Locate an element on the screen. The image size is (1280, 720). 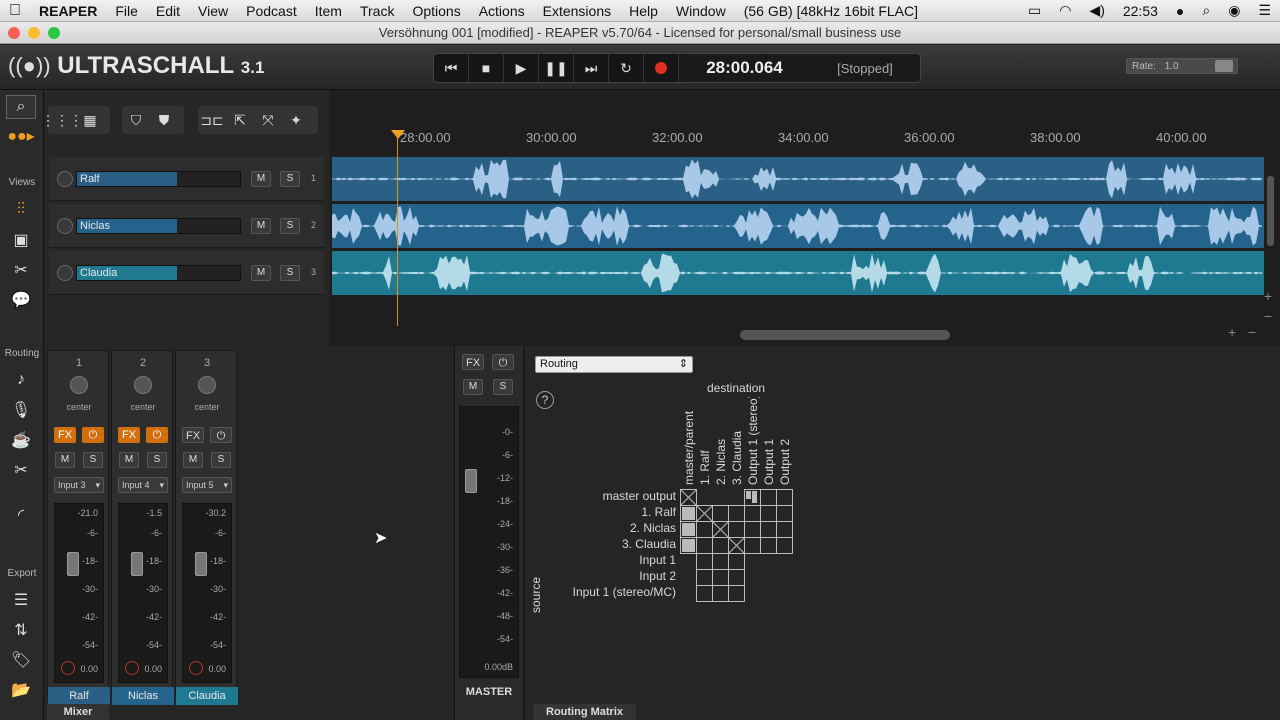
master-solo-button: S is located at coordinates (503, 387).